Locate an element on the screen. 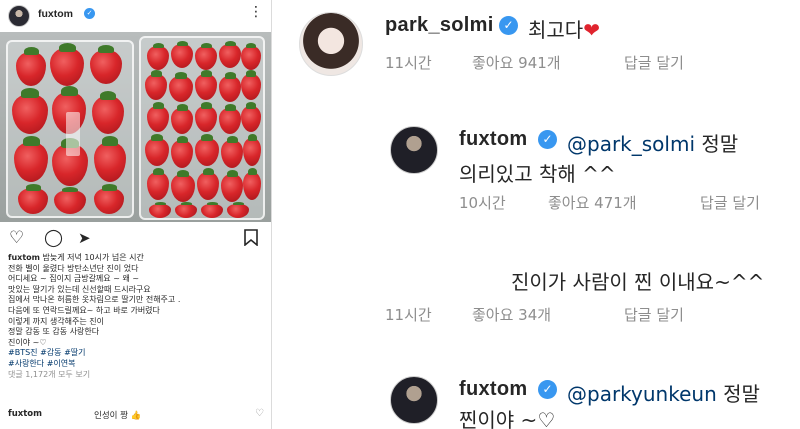 The image size is (800, 429). comment-username: park_solmi is located at coordinates (439, 25).